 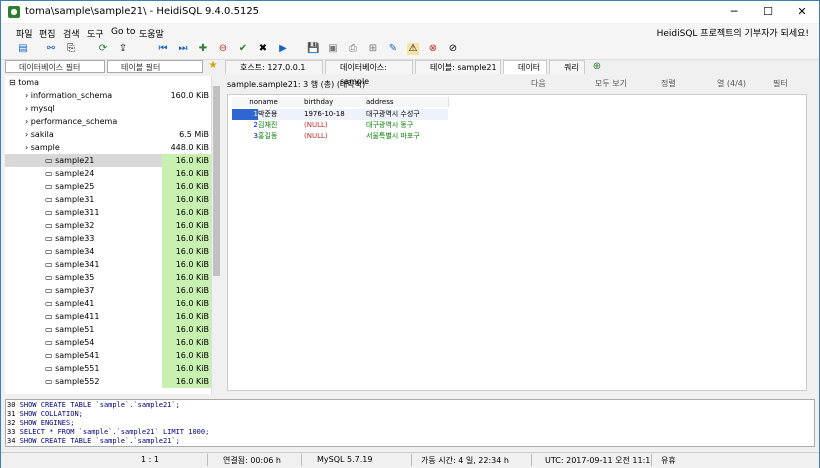 What do you see at coordinates (108, 134) in the screenshot?
I see `tree-node-sakila: › sakila 6.5 MiB` at bounding box center [108, 134].